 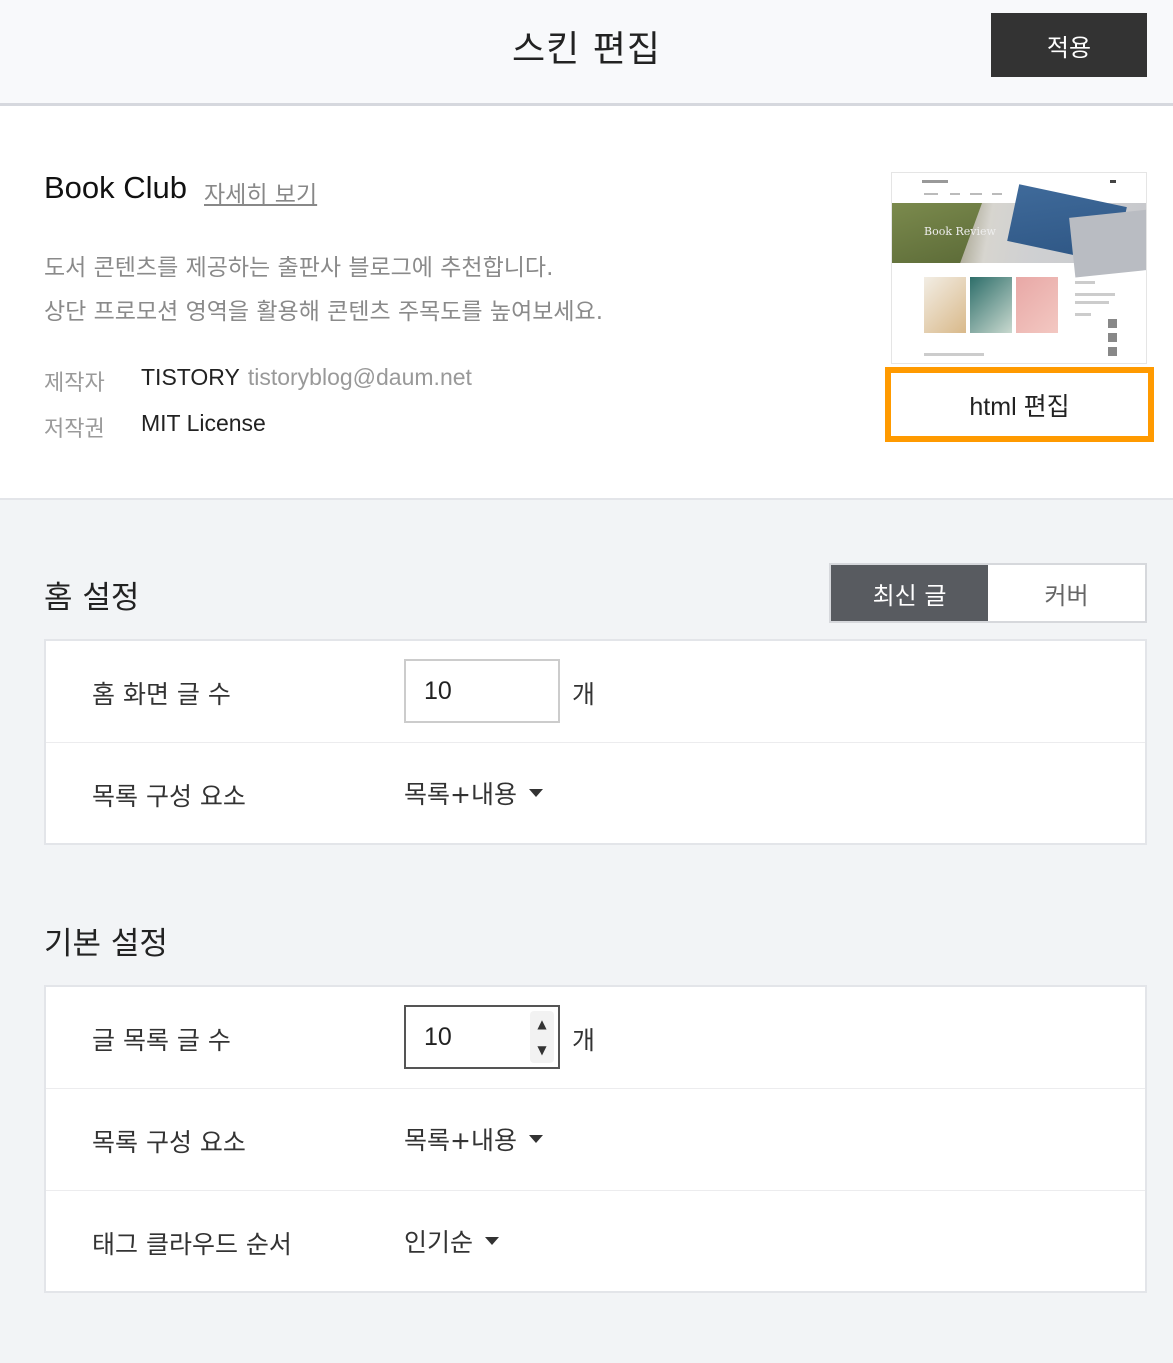 I want to click on list-component-select: 목록+내용, so click(x=473, y=1139).